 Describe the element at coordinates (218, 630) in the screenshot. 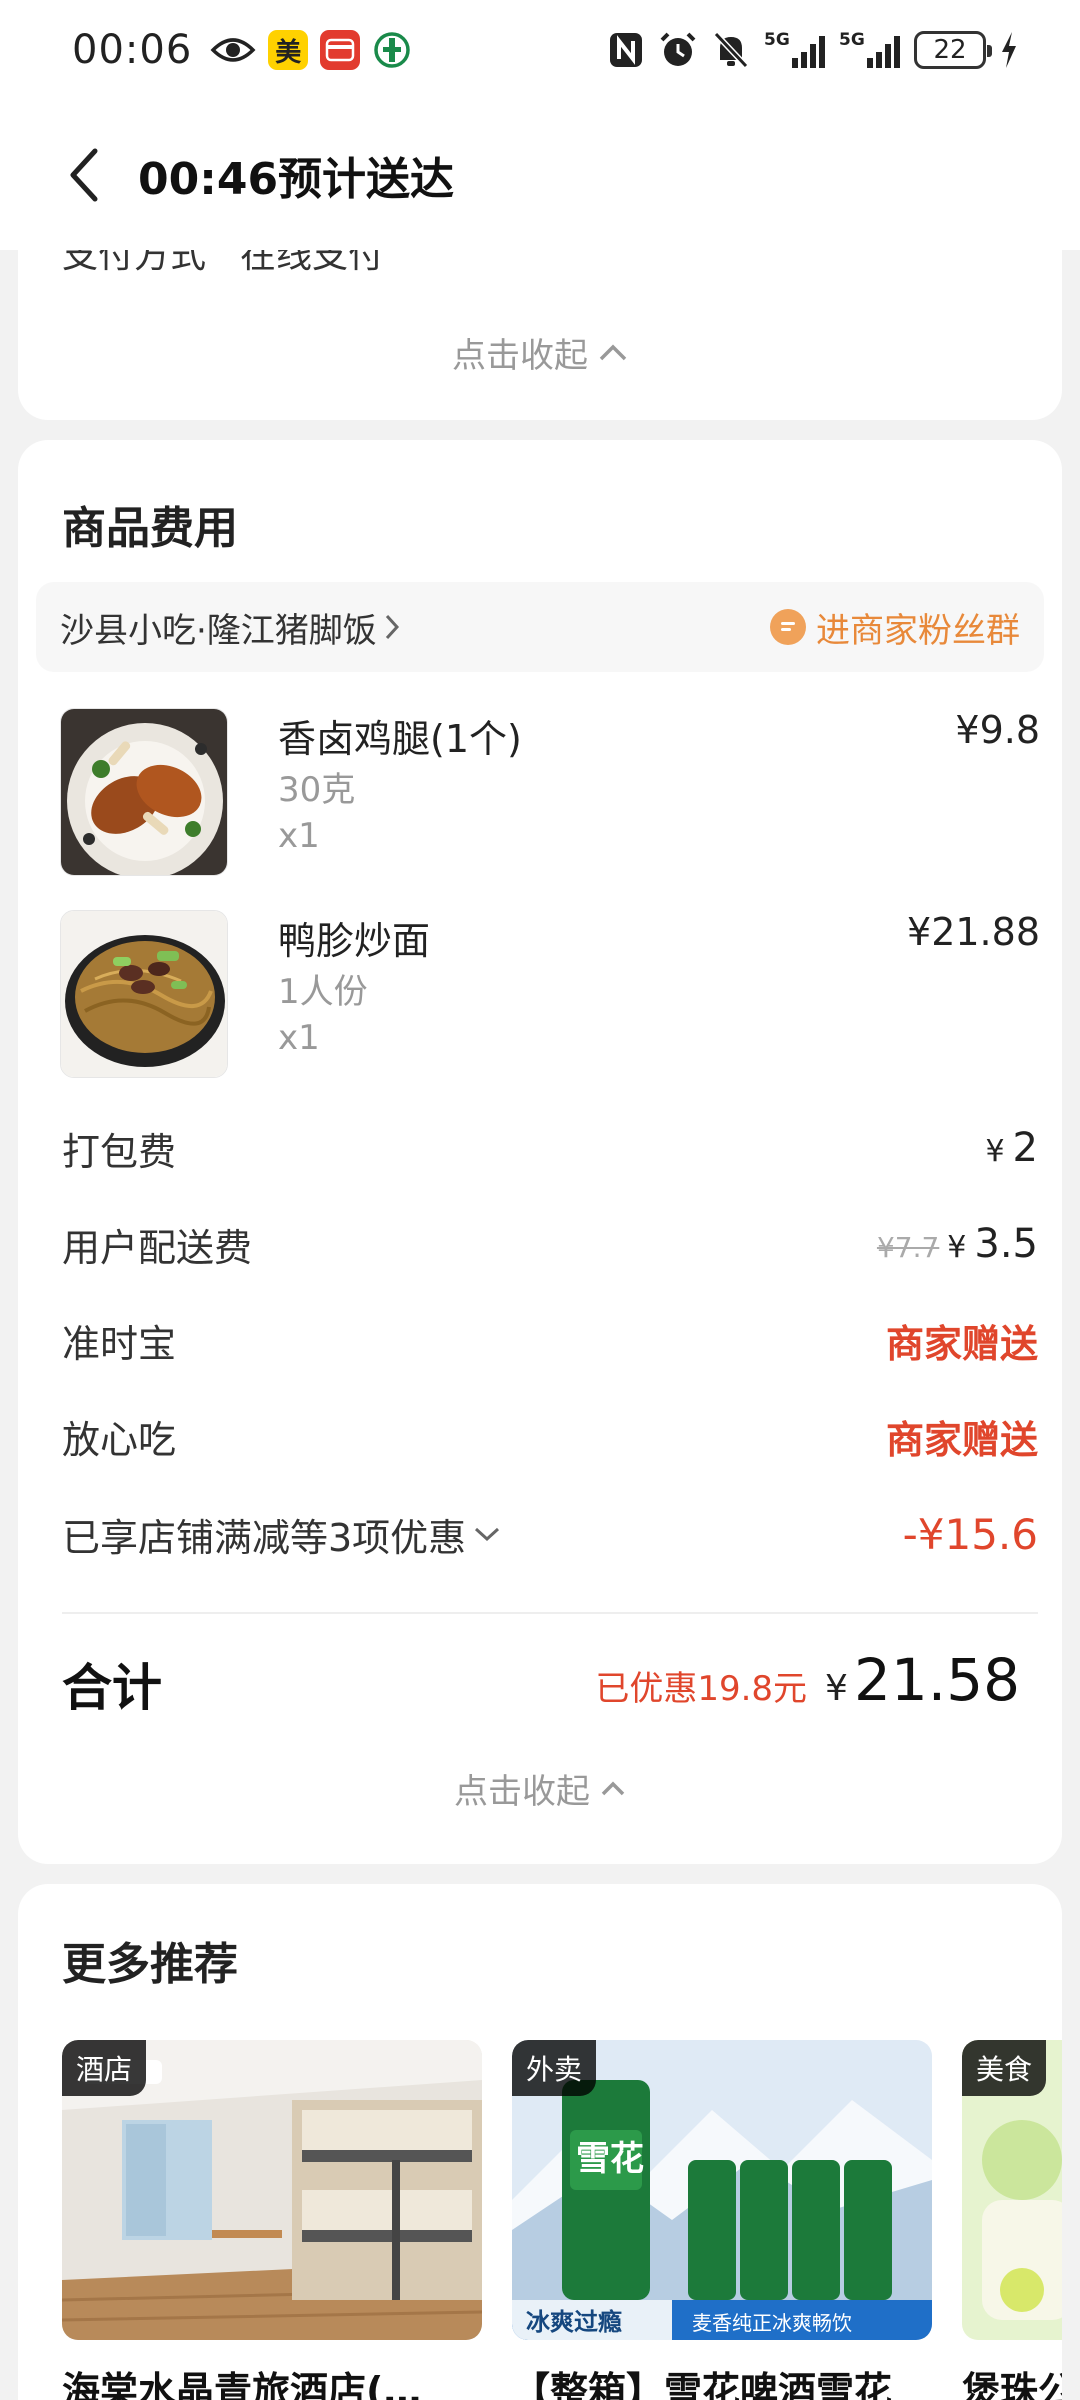

I see `shop-name: 沙县小吃·隆江猪脚饭` at that location.